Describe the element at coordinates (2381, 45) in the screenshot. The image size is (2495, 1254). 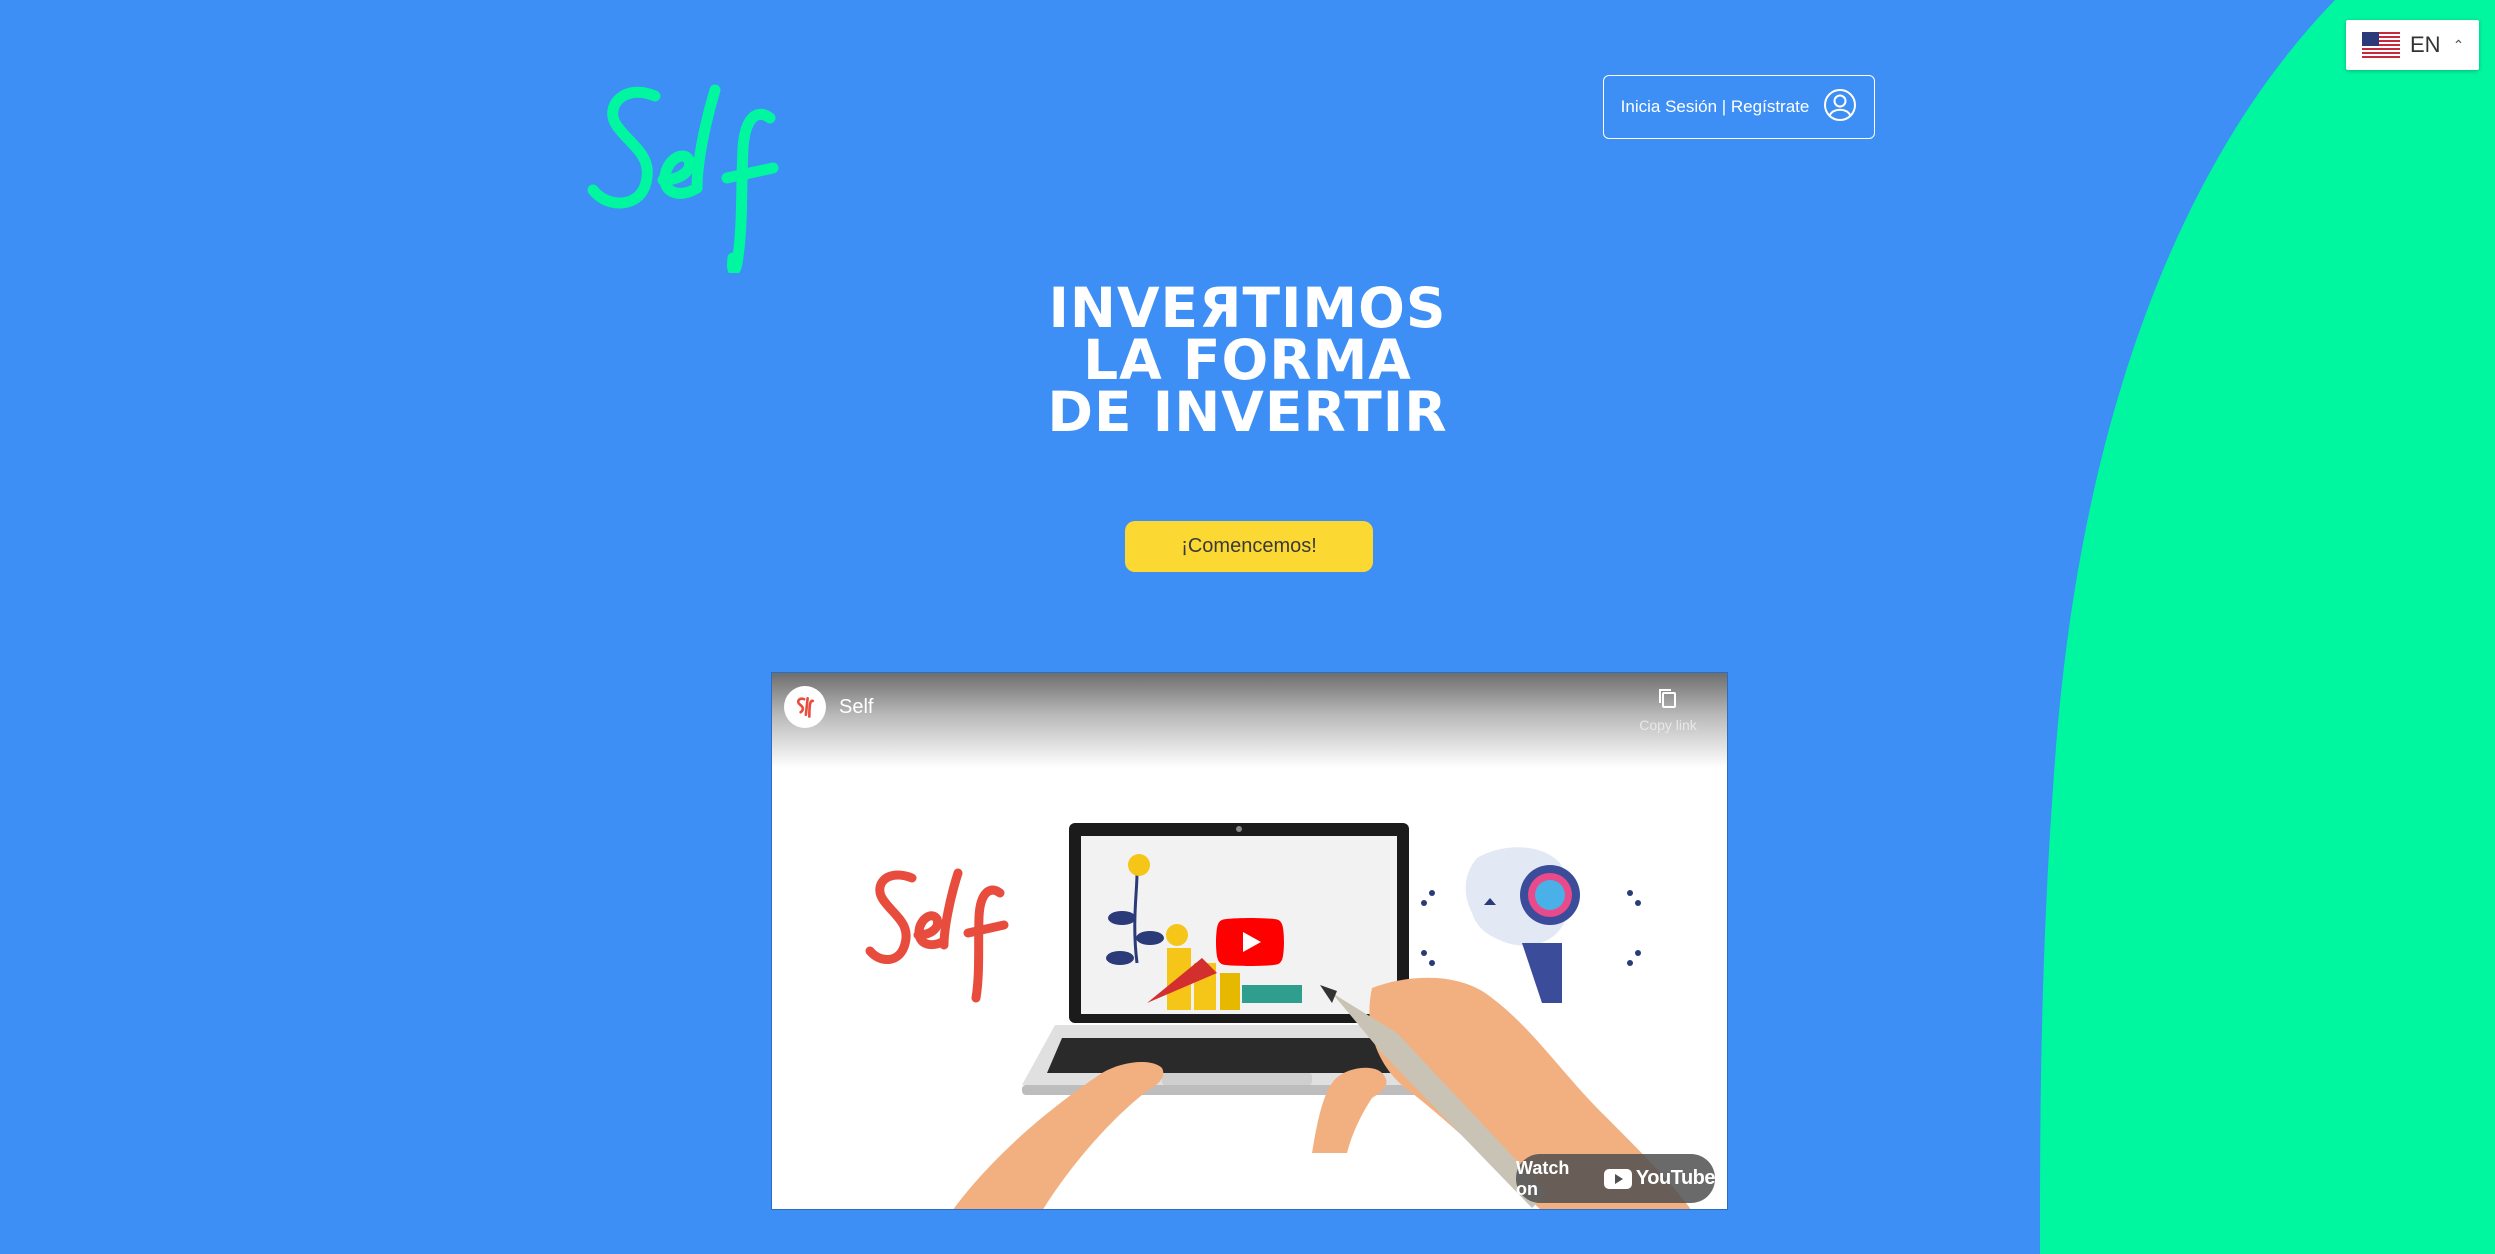
I see `us-flag-icon` at that location.